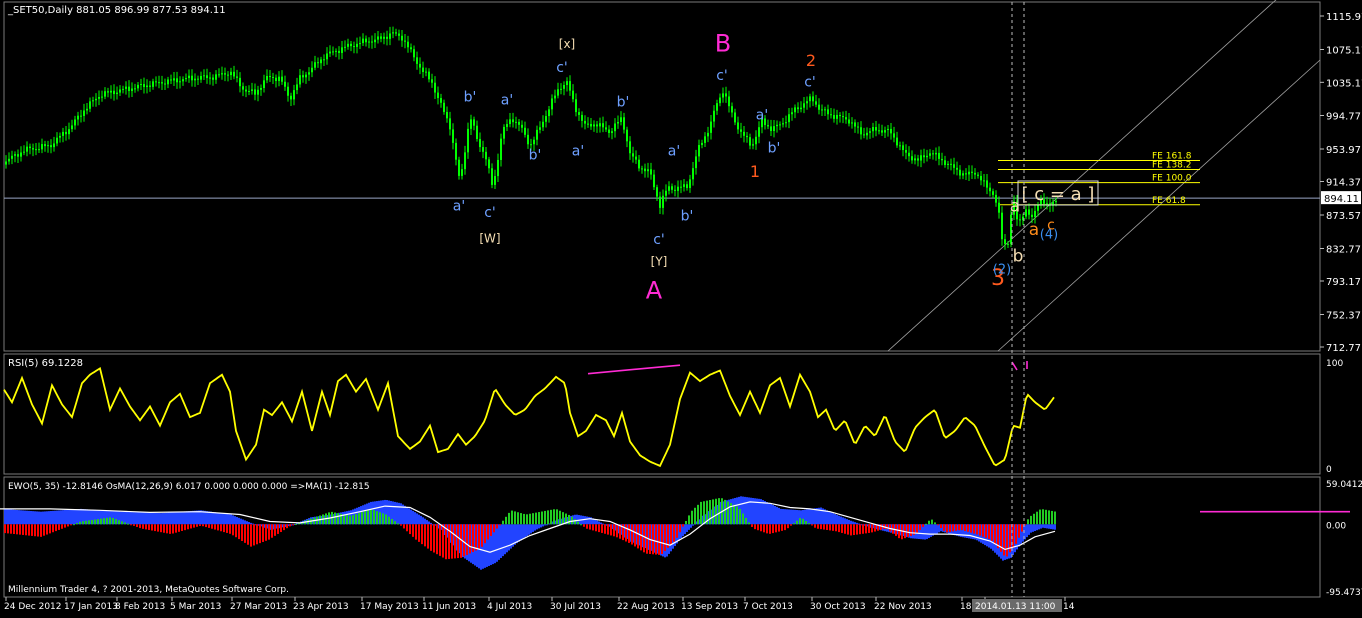 This screenshot has width=1362, height=618. What do you see at coordinates (470, 97) in the screenshot?
I see `wave-label: b'` at bounding box center [470, 97].